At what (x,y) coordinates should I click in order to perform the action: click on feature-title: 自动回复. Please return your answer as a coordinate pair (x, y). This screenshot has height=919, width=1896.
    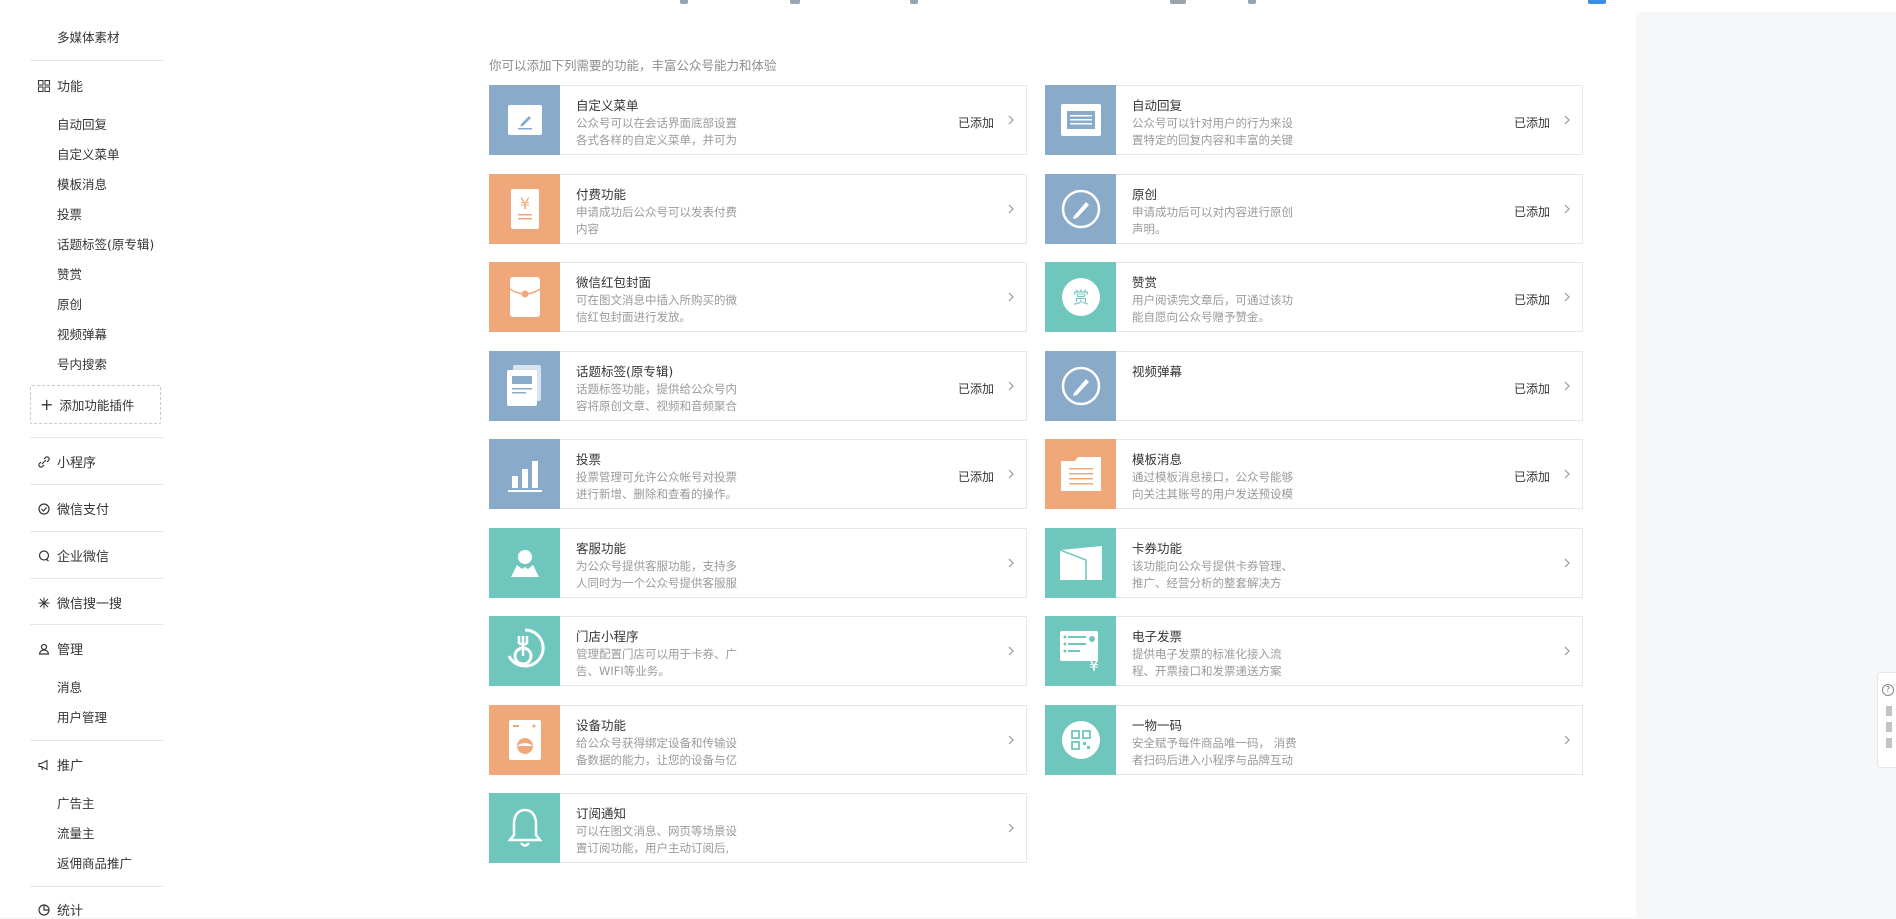
    Looking at the image, I should click on (1157, 105).